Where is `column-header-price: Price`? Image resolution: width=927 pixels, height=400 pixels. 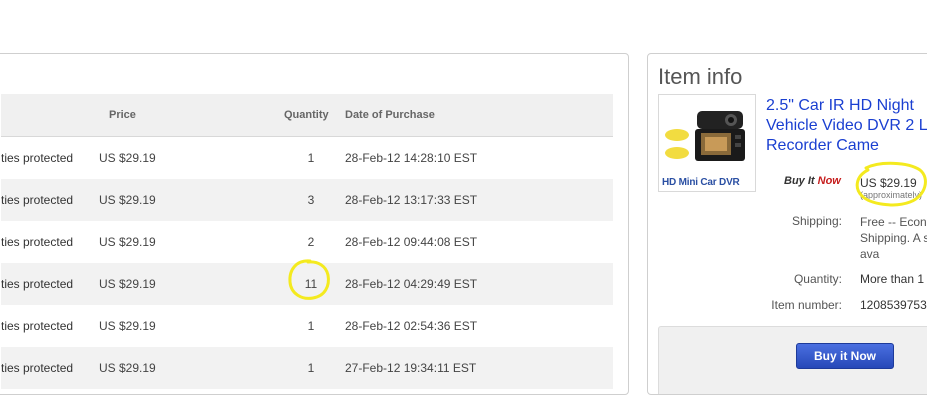
column-header-price: Price is located at coordinates (122, 115).